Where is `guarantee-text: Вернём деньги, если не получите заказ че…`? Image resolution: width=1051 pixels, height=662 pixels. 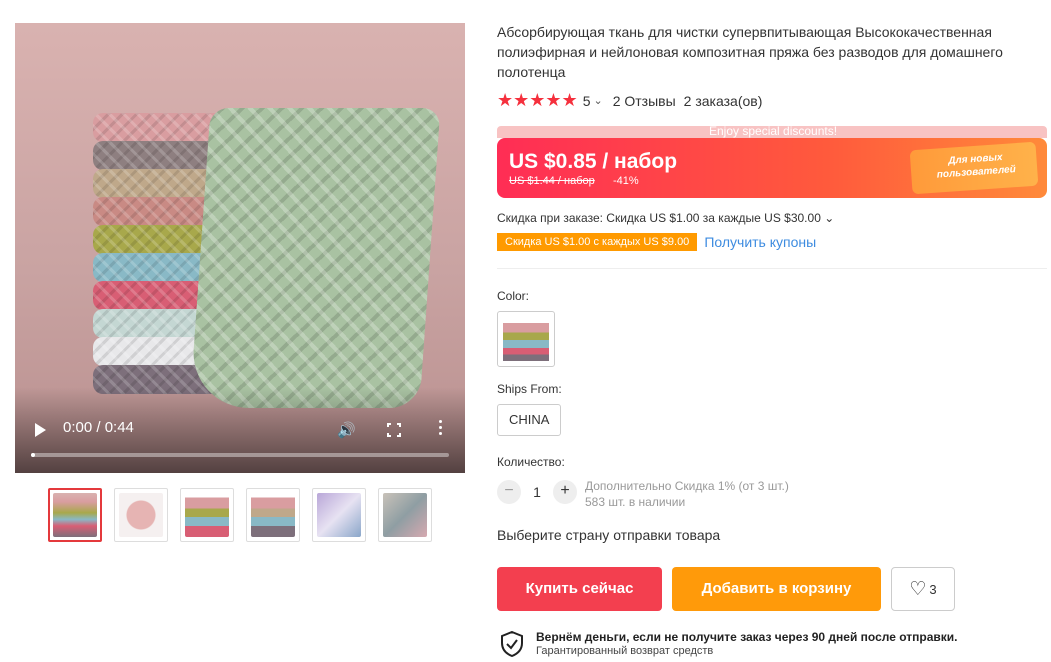 guarantee-text: Вернём деньги, если не получите заказ че… is located at coordinates (747, 643).